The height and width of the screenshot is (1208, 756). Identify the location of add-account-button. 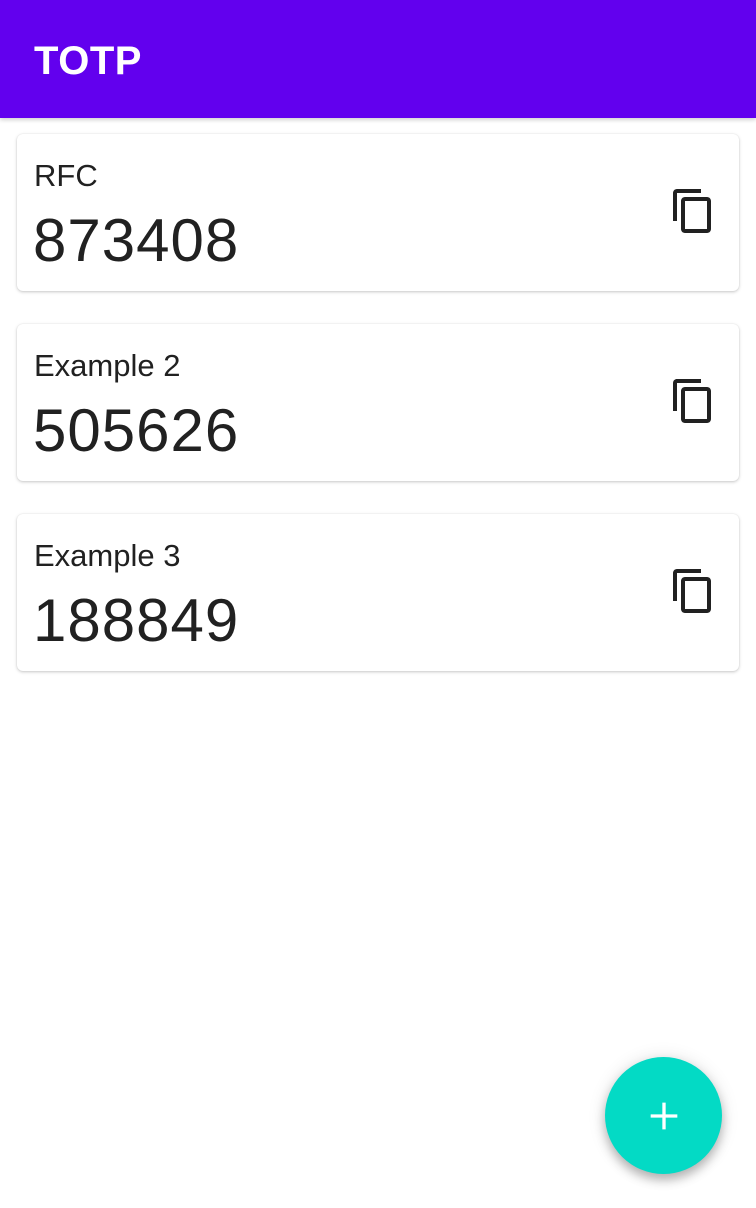
(663, 1115).